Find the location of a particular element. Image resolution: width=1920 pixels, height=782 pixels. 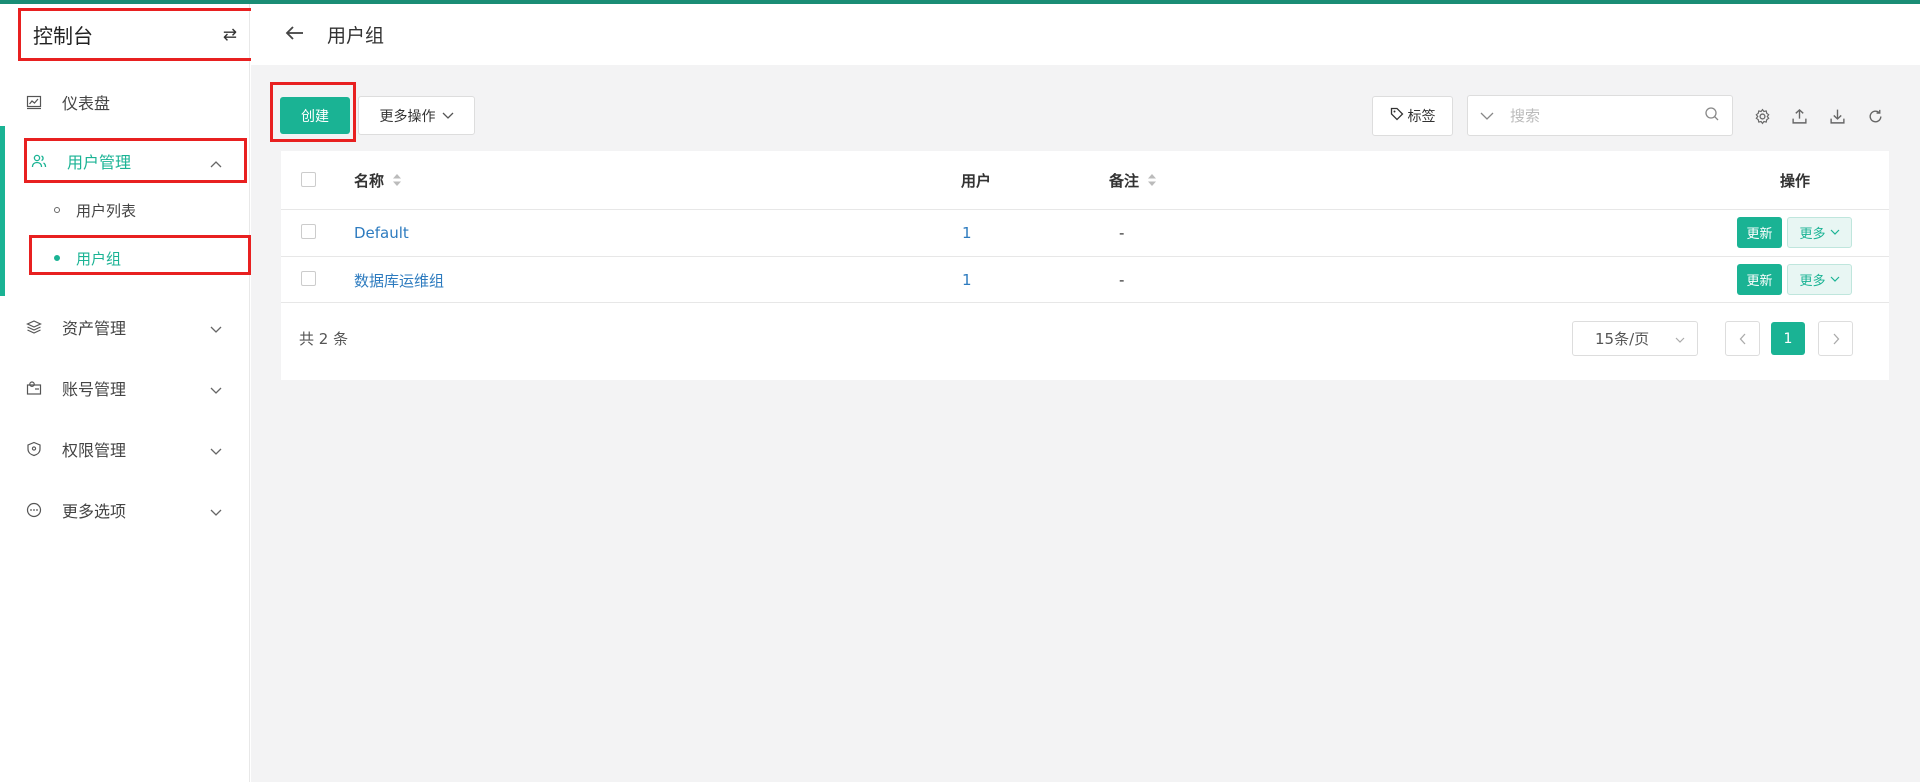

sidebar-item-label: 仪表盘 is located at coordinates (86, 103).